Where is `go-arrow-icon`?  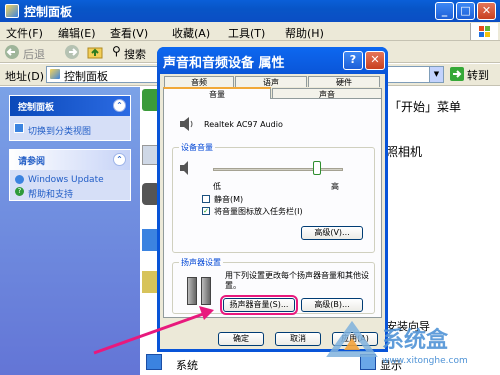 go-arrow-icon is located at coordinates (457, 74).